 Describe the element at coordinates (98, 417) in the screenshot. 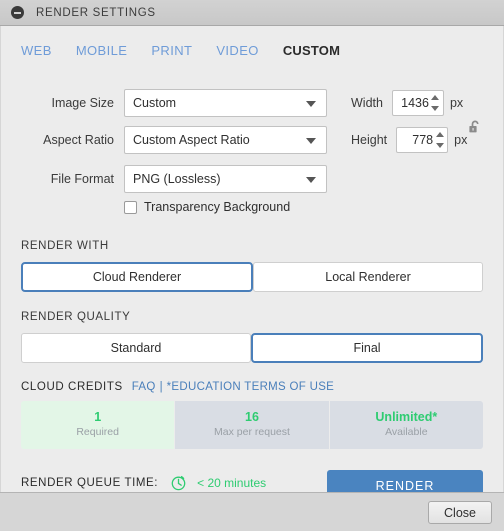

I see `credits-required-value: 1` at that location.